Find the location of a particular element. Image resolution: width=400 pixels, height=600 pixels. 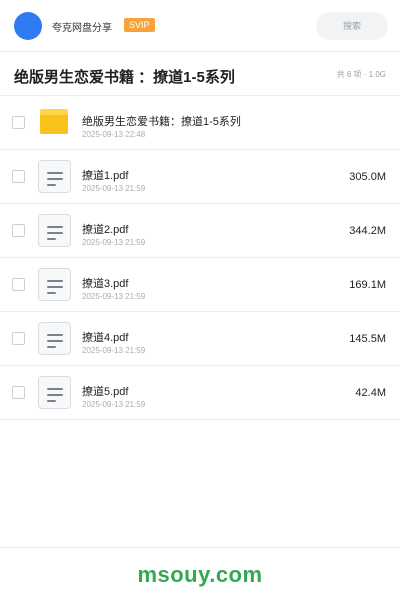

file-size: 42.4M is located at coordinates (370, 393).